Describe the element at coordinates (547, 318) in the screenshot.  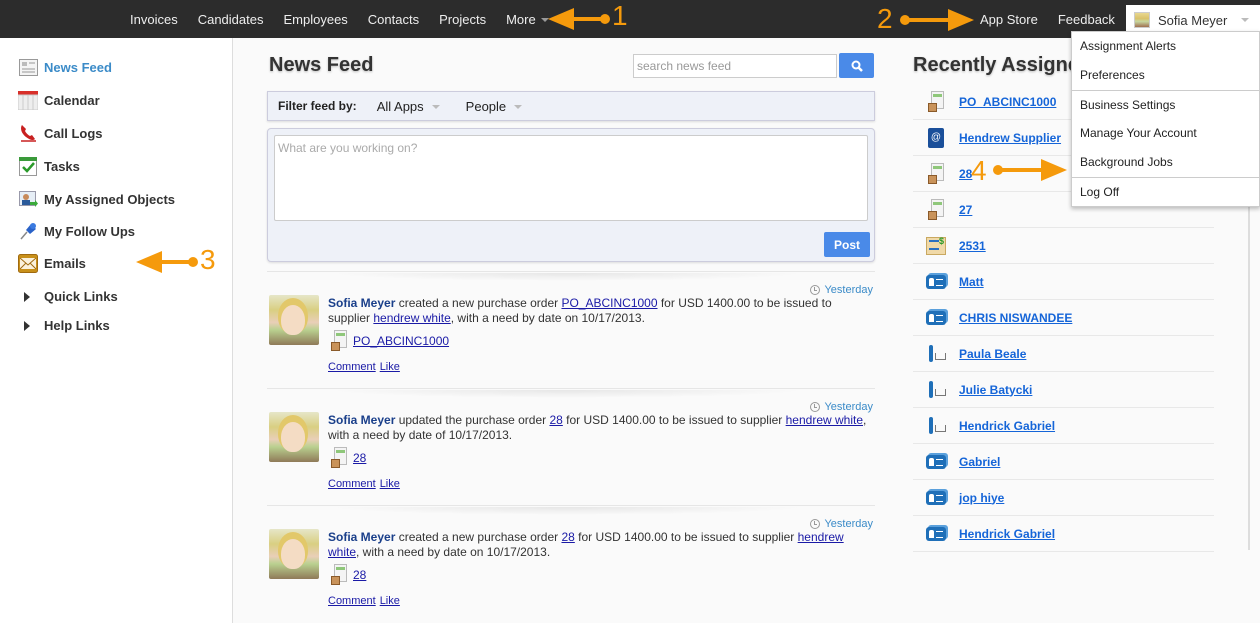
I see `post-text: , with a need by date on 10/17/2013.` at that location.